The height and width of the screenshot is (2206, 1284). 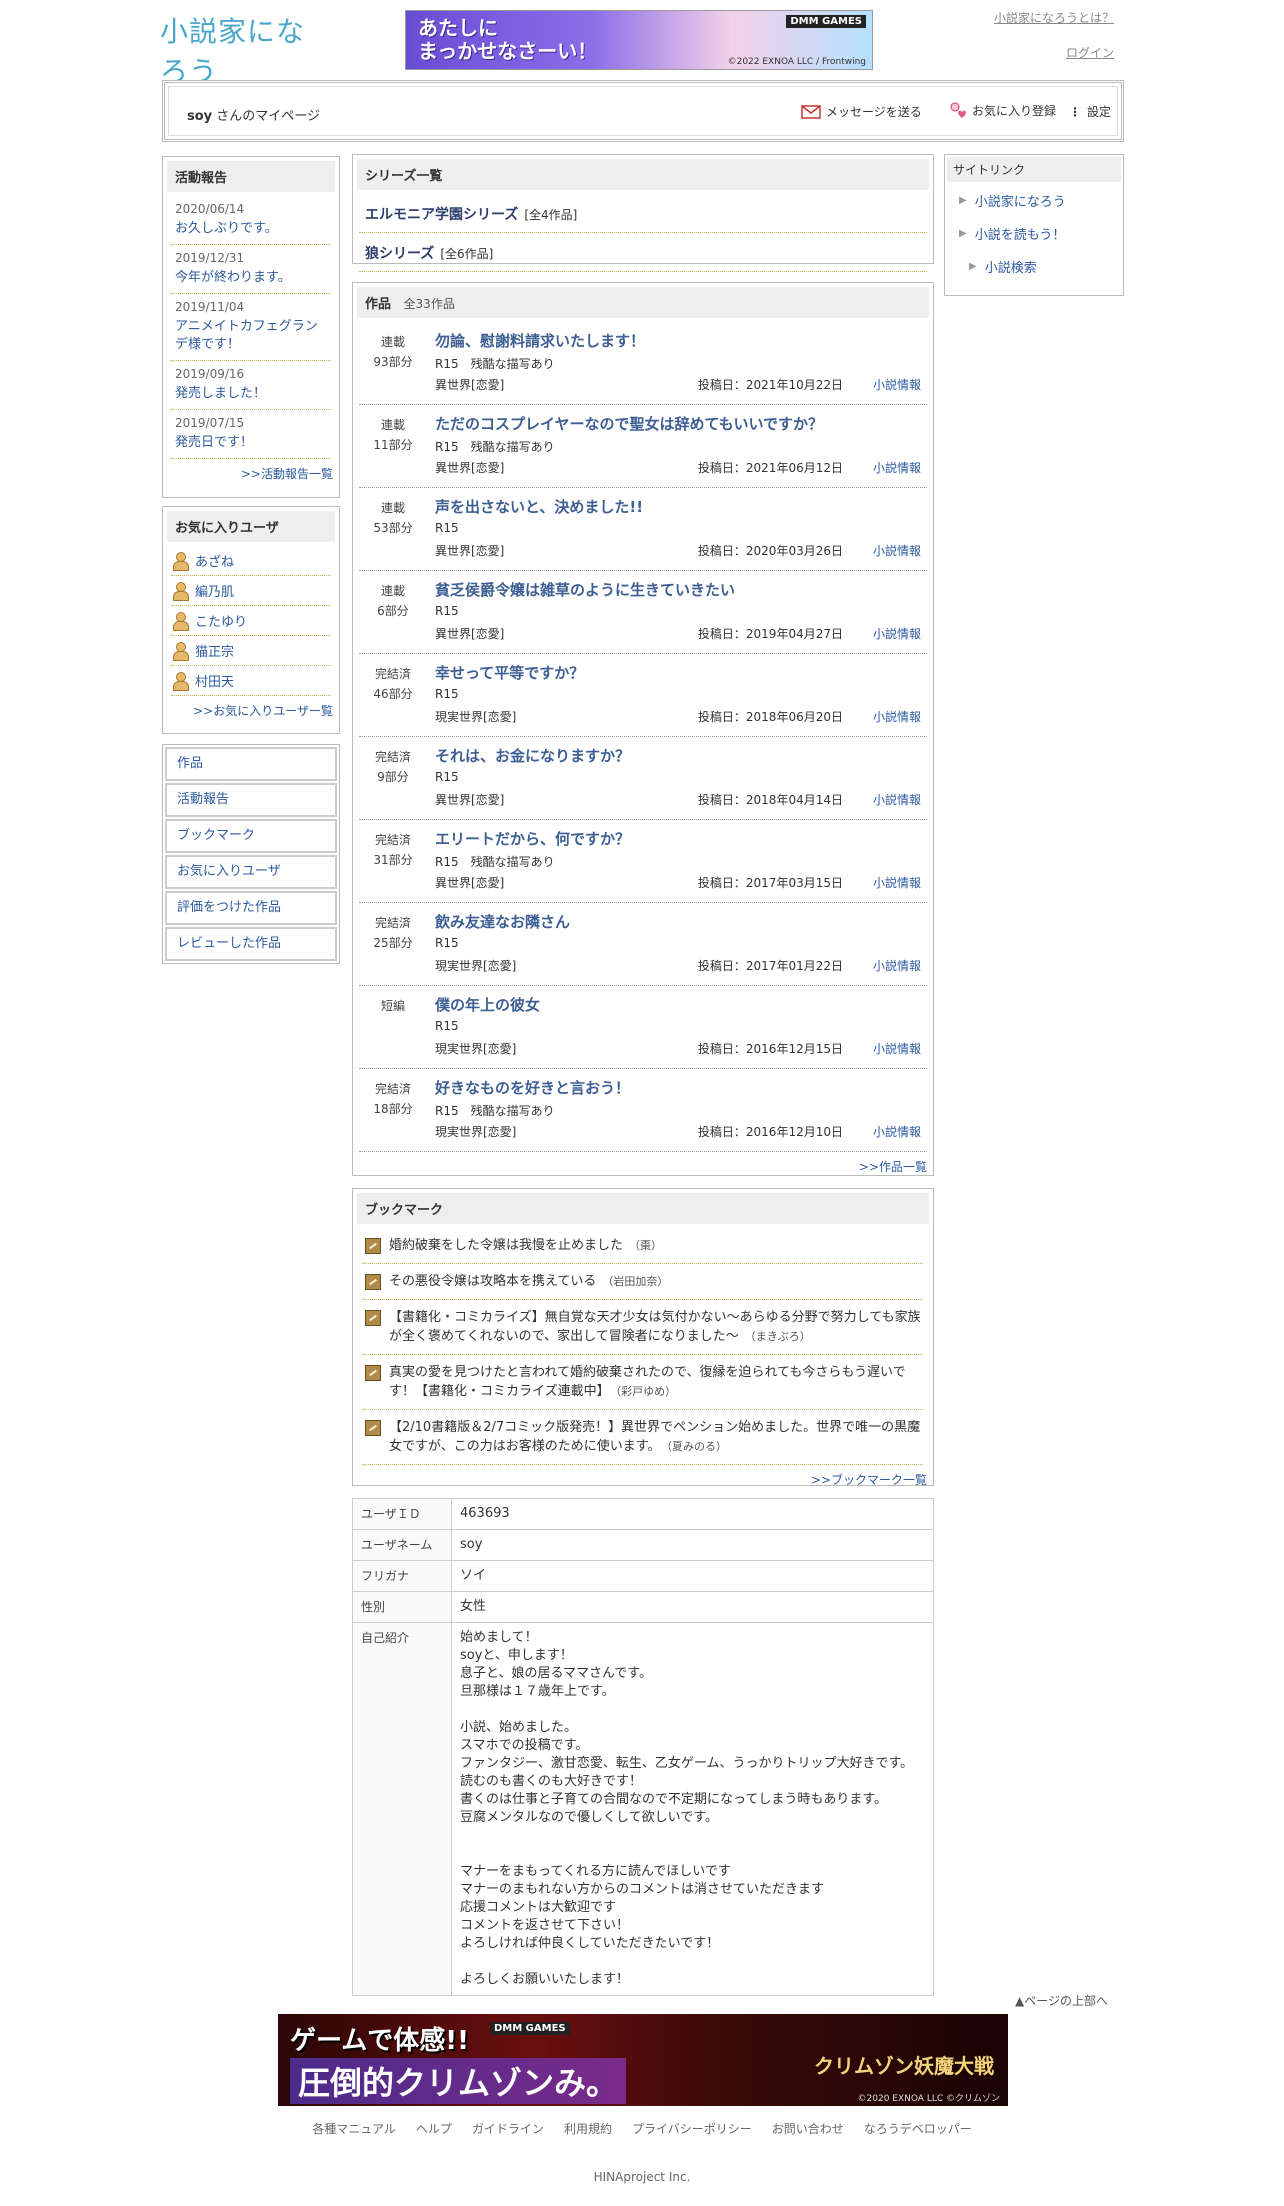 What do you see at coordinates (643, 1576) in the screenshot?
I see `profile-row: フリガナ ソイ` at bounding box center [643, 1576].